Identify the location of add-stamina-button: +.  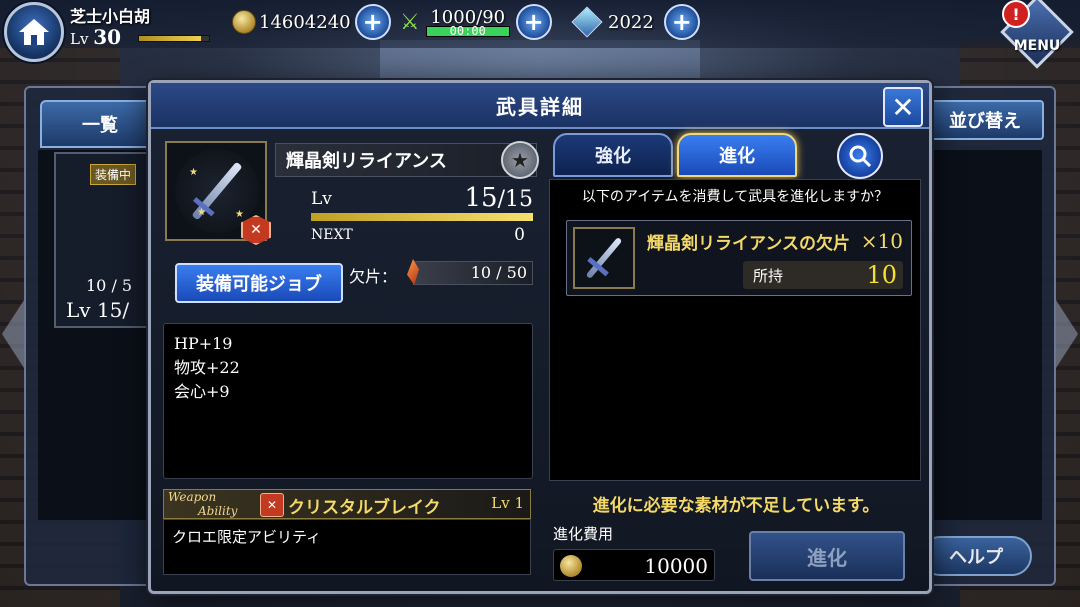
(533, 22).